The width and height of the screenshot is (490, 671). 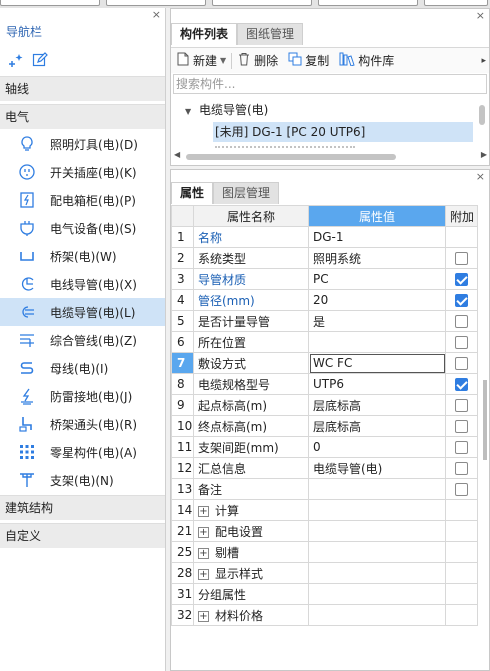 What do you see at coordinates (251, 573) in the screenshot?
I see `group-name-cell: + 显示样式` at bounding box center [251, 573].